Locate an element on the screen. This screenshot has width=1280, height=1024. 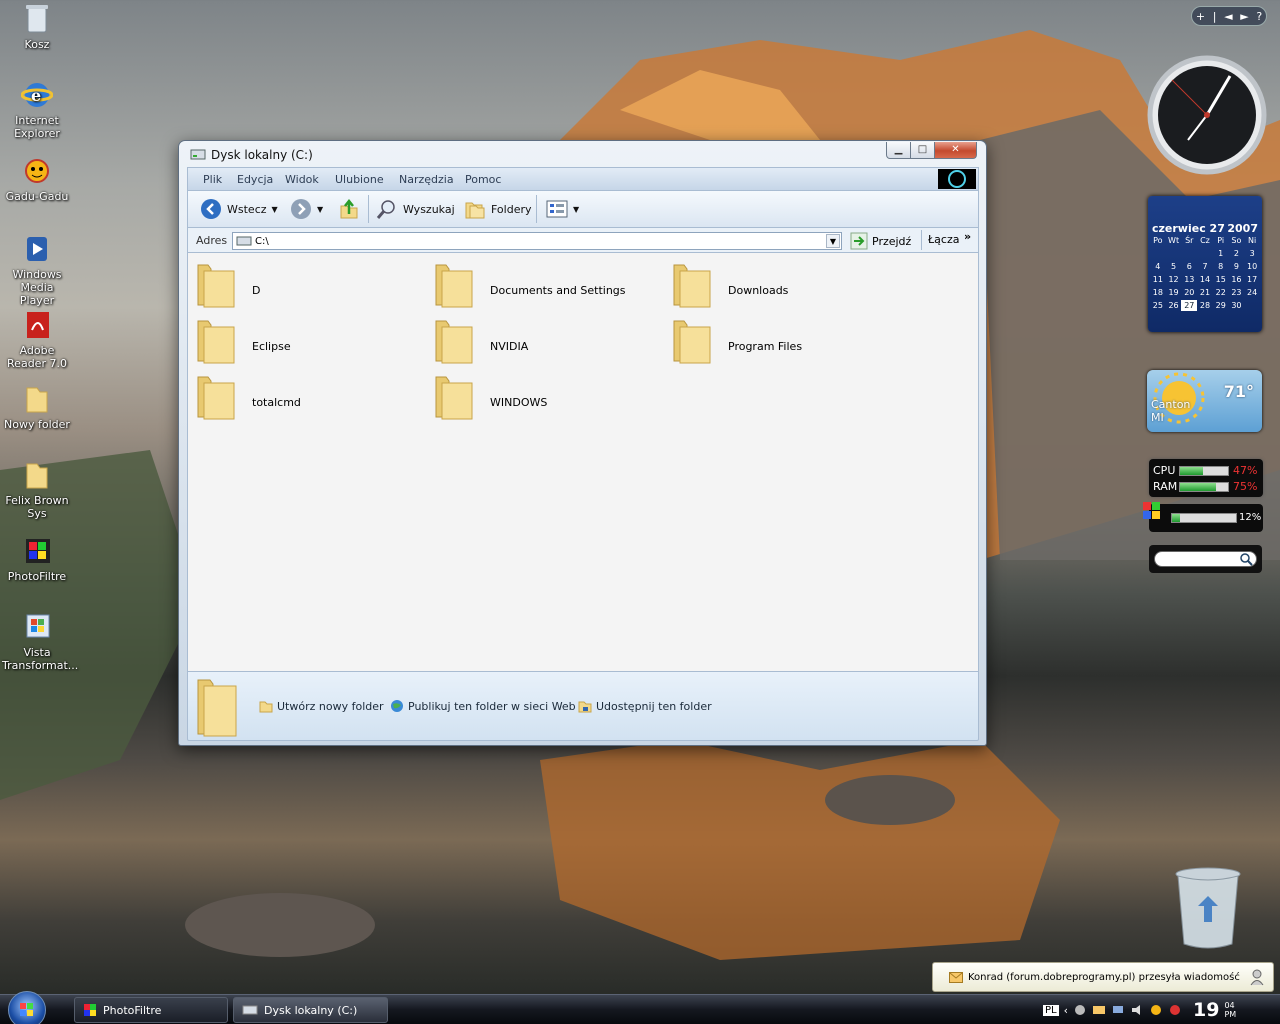
folder-item: Documents and Settings is located at coordinates (547, 286).